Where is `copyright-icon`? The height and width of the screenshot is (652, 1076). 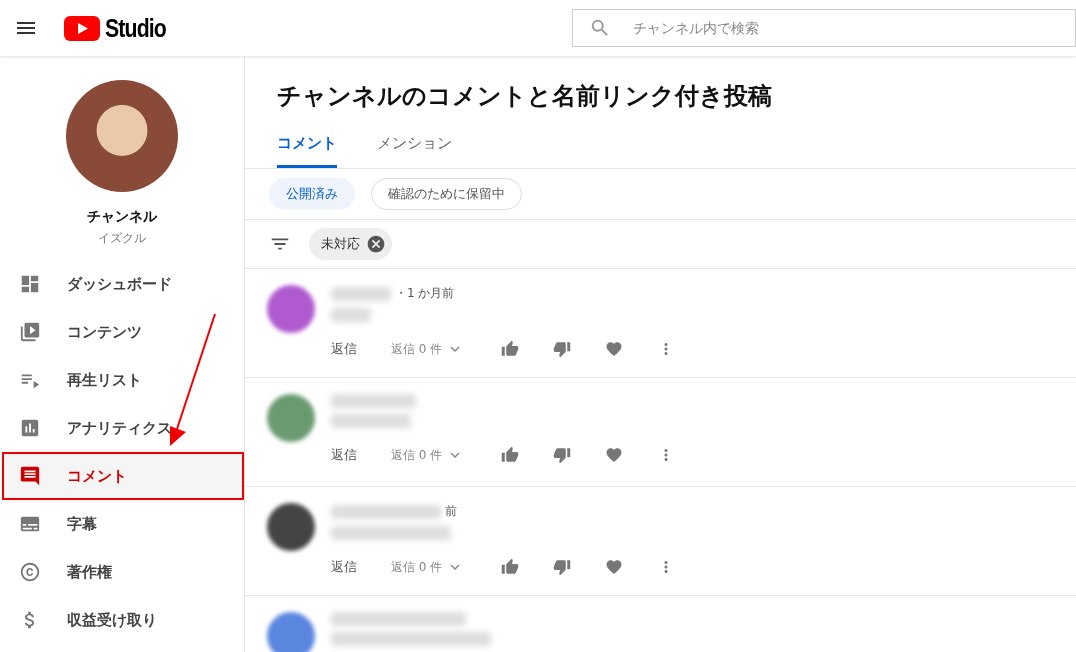 copyright-icon is located at coordinates (30, 572).